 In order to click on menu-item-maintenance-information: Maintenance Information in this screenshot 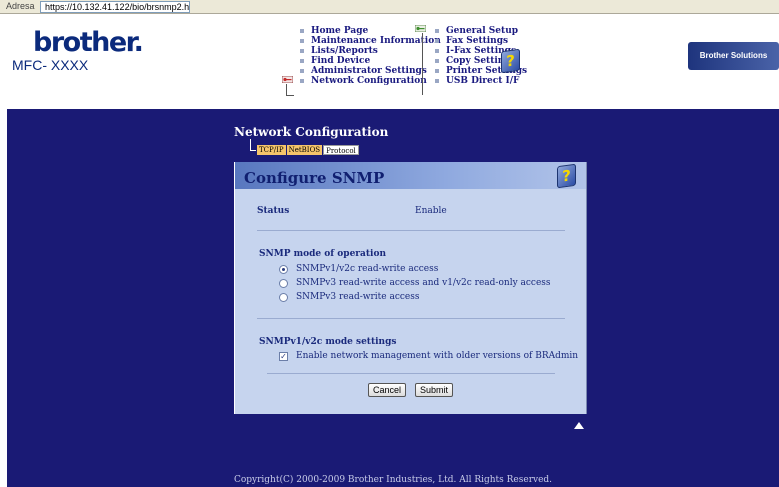, I will do `click(370, 41)`.